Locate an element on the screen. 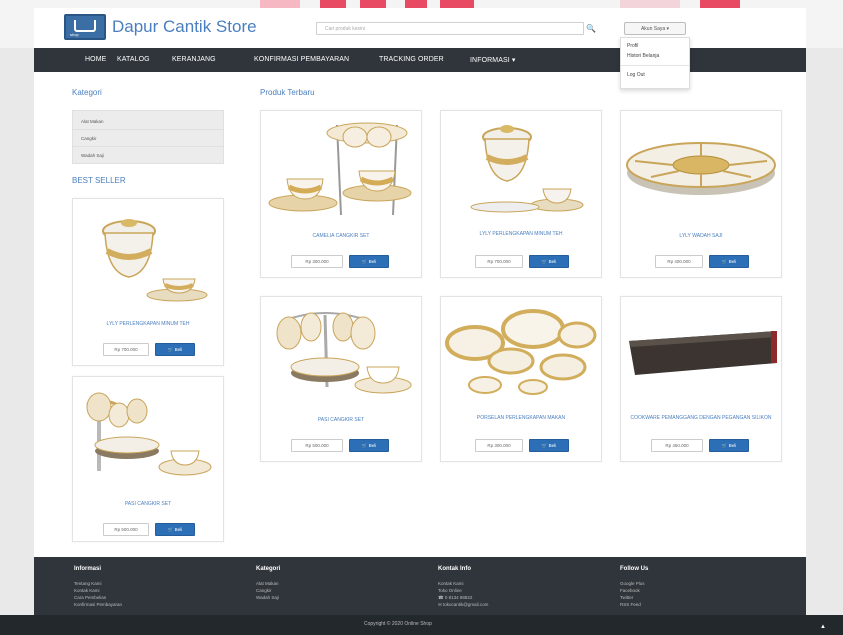  product-name: PORSELAN PERLENGKAPAN MAKAN is located at coordinates (521, 418).